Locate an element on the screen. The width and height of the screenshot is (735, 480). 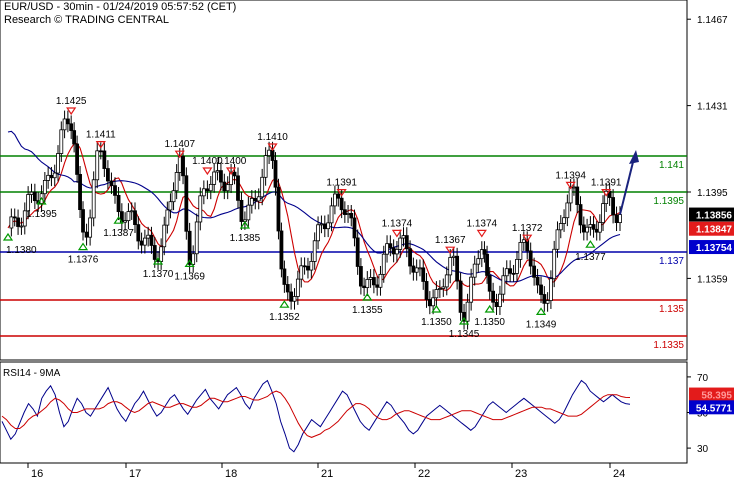
level-label-2: 1.137 is located at coordinates (671, 261).